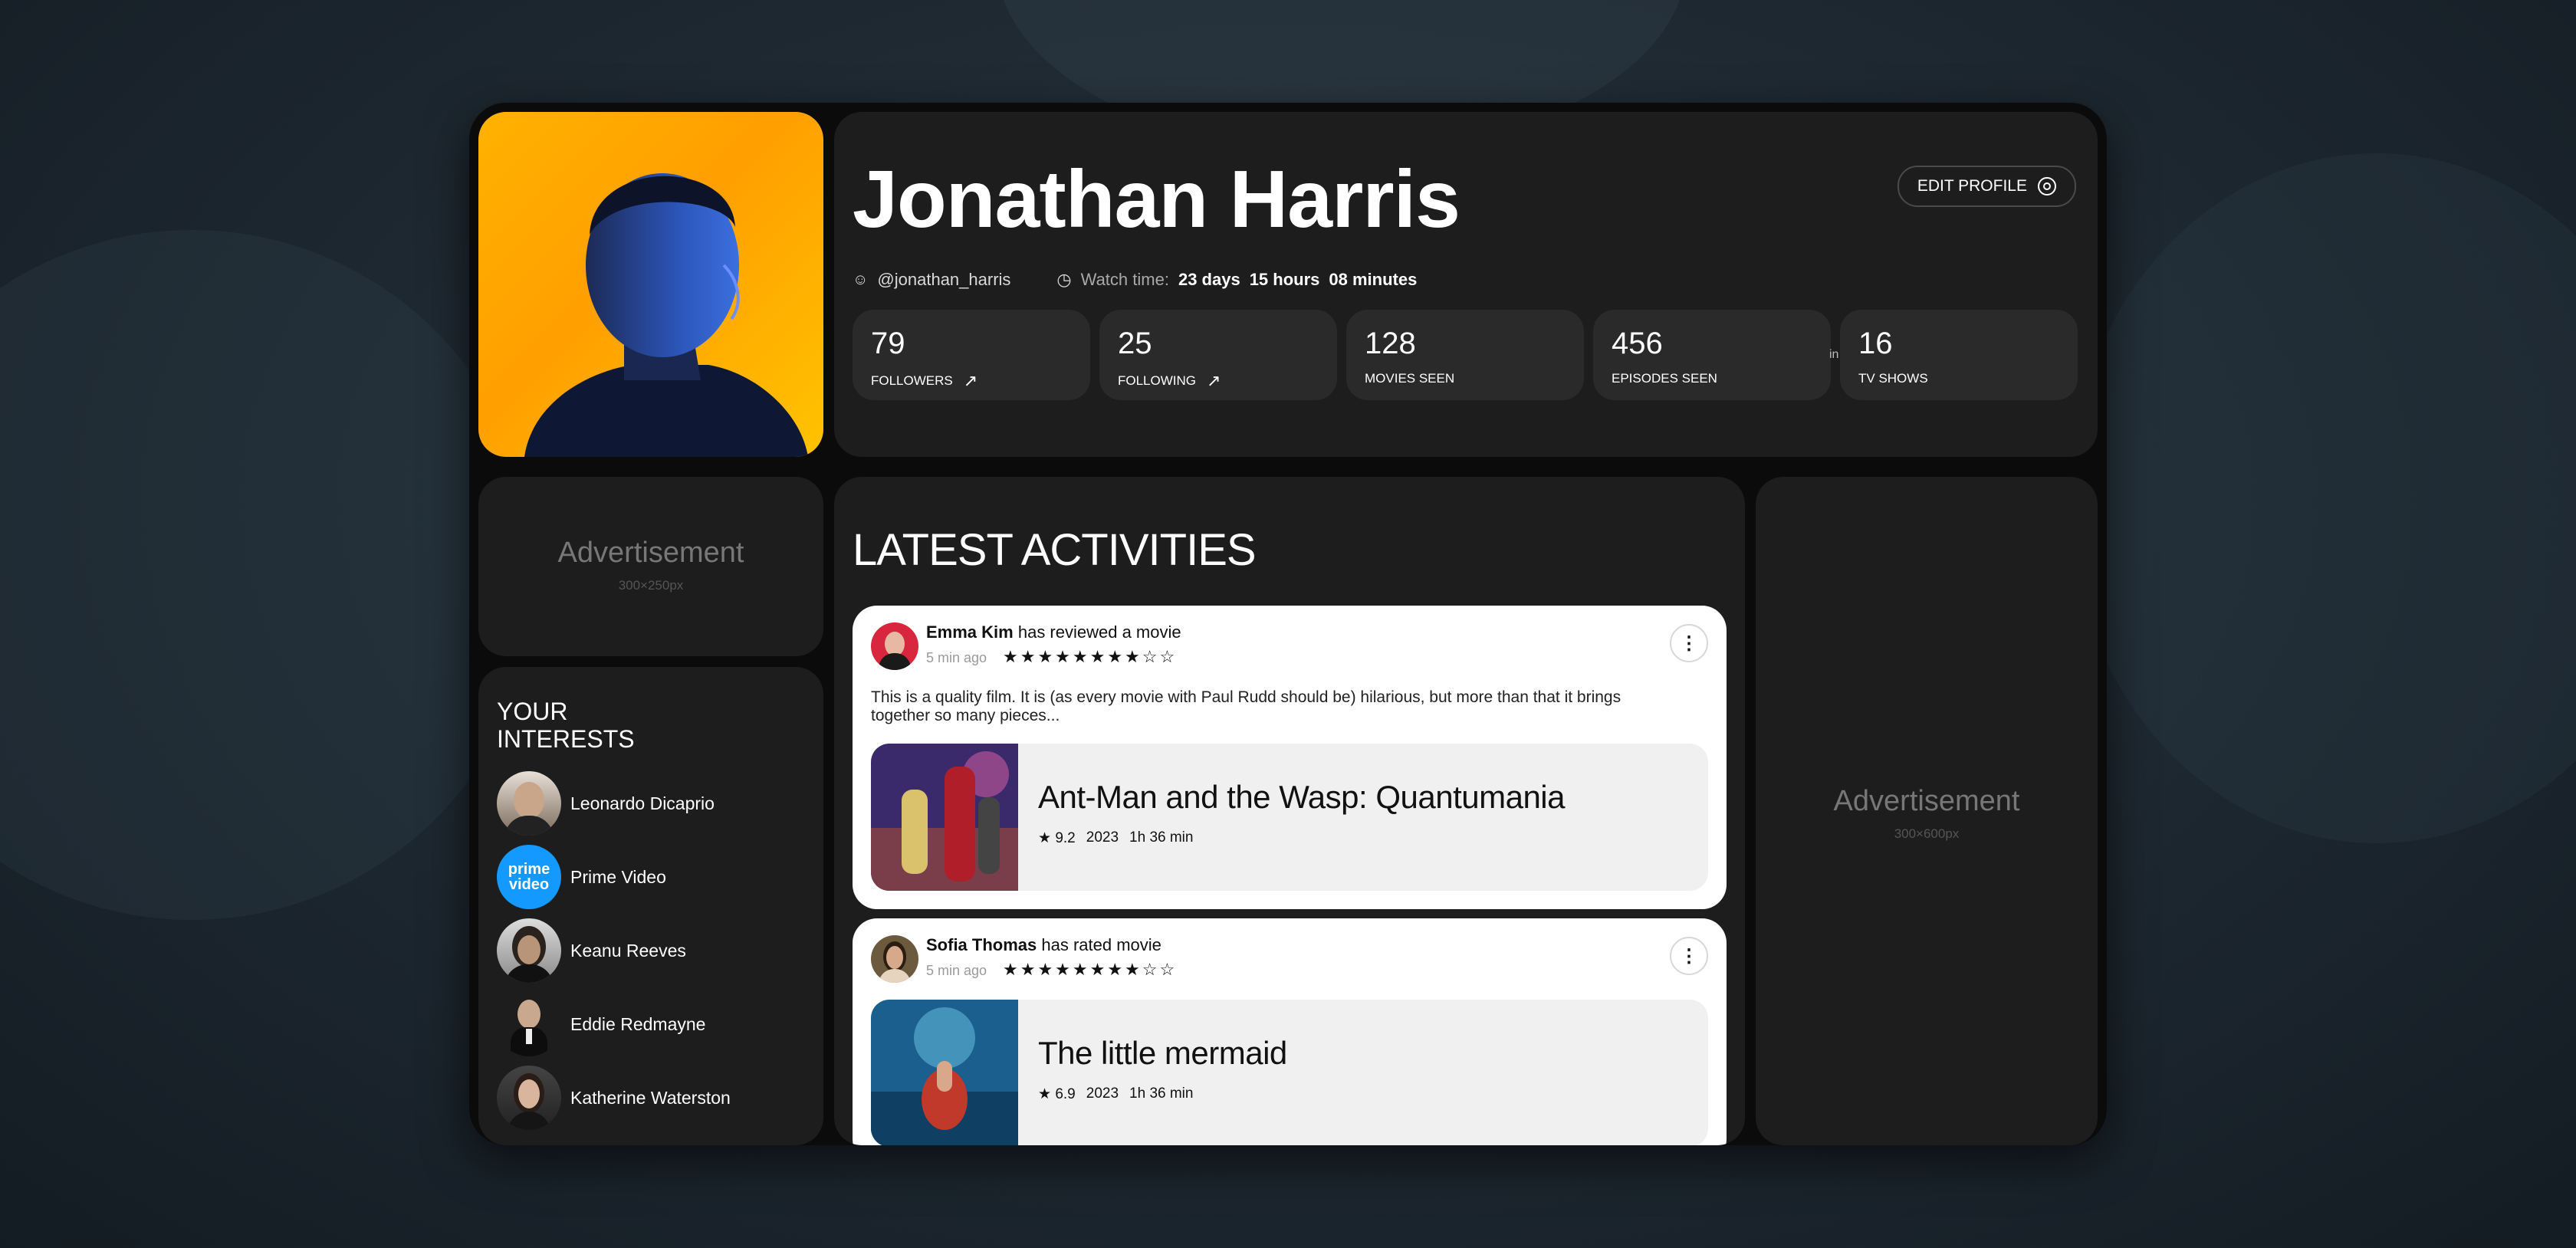 This screenshot has width=2576, height=1248. Describe the element at coordinates (1638, 344) in the screenshot. I see `stat-value: 456` at that location.